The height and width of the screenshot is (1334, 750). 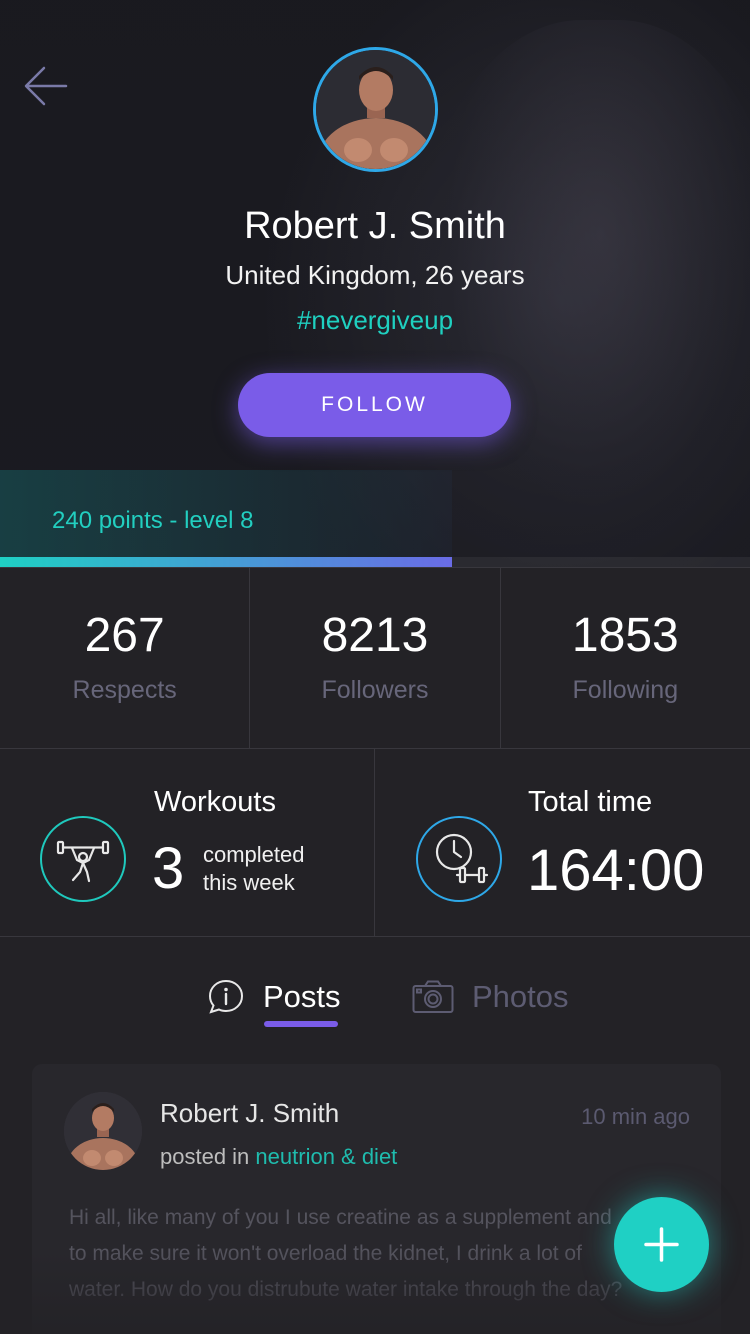 I want to click on post-author-name: Robert J. Smith, so click(x=249, y=1113).